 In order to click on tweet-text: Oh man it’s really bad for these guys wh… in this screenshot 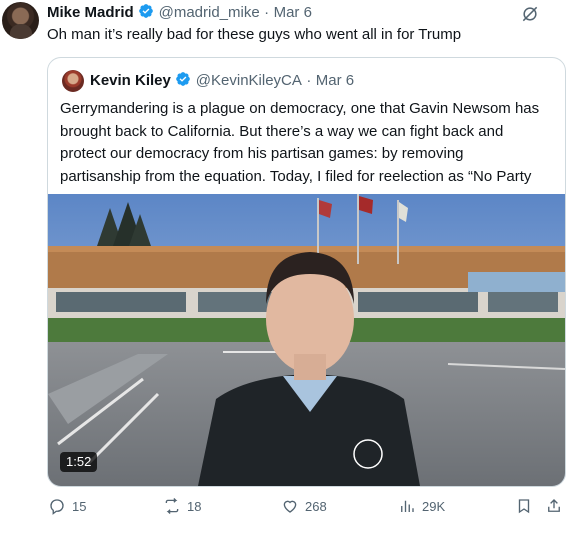, I will do `click(254, 34)`.